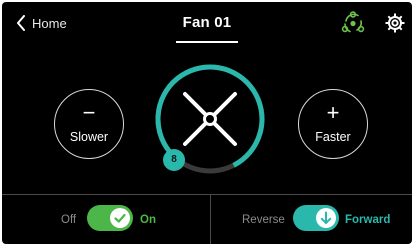 The image size is (414, 246). What do you see at coordinates (210, 219) in the screenshot?
I see `bottom-vertical-divider` at bounding box center [210, 219].